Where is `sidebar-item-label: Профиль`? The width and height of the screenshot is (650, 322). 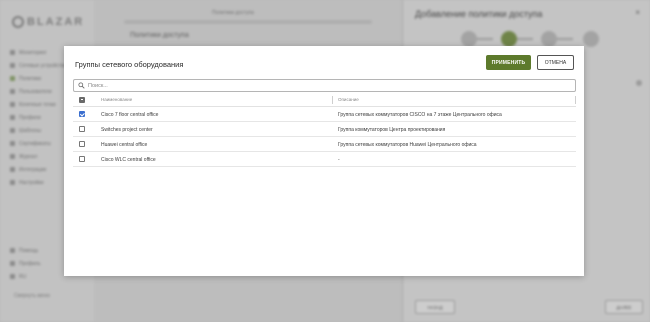 sidebar-item-label: Профиль is located at coordinates (30, 263).